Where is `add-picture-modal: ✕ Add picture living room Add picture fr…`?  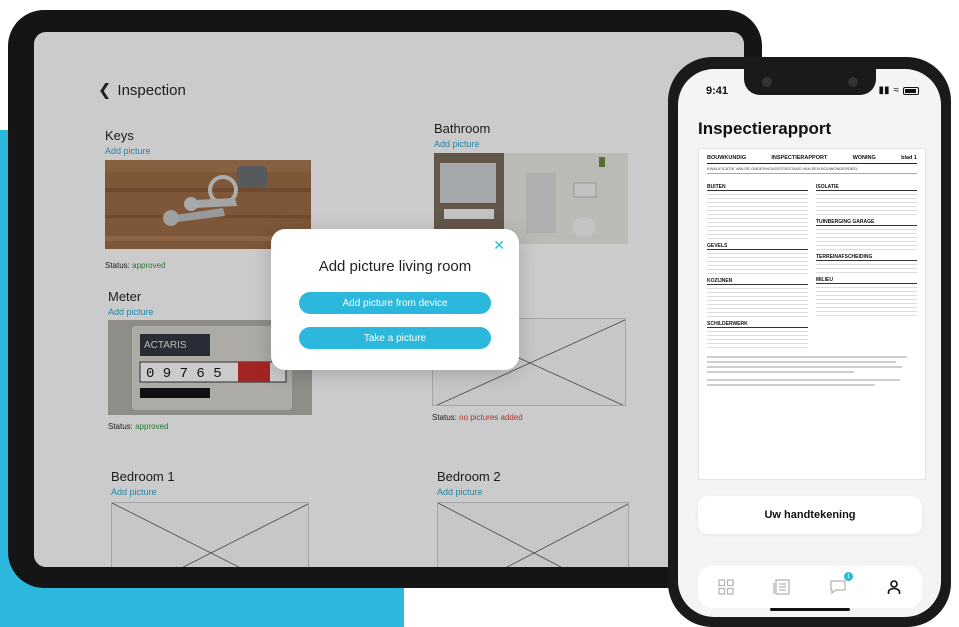
add-picture-modal: ✕ Add picture living room Add picture fr… is located at coordinates (395, 299).